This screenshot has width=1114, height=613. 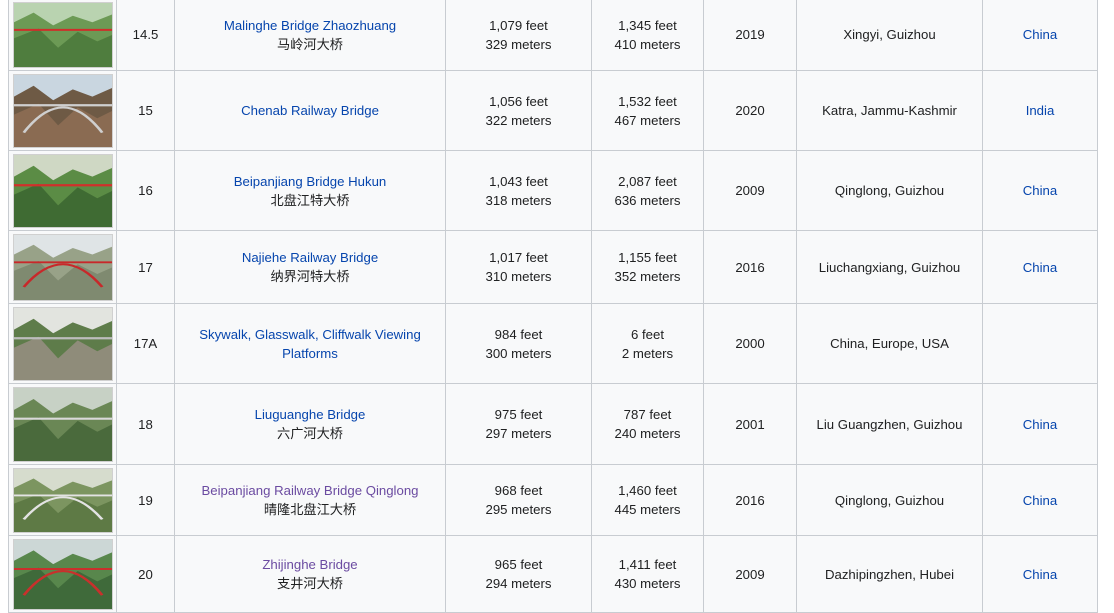 I want to click on span-feet: 1,345 feet, so click(x=647, y=25).